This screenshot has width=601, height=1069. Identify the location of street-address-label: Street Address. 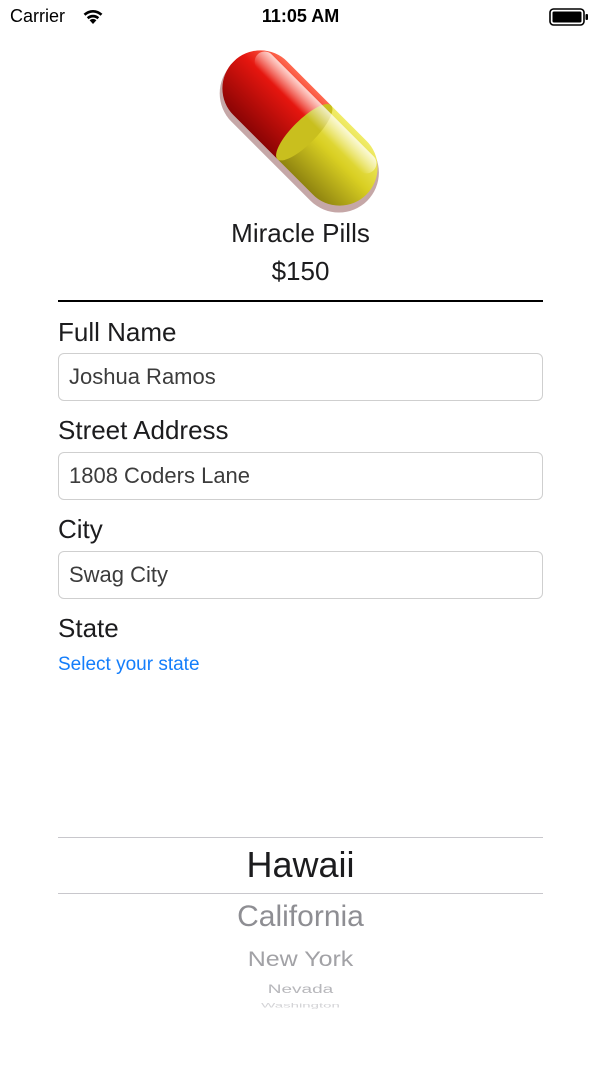
(143, 430).